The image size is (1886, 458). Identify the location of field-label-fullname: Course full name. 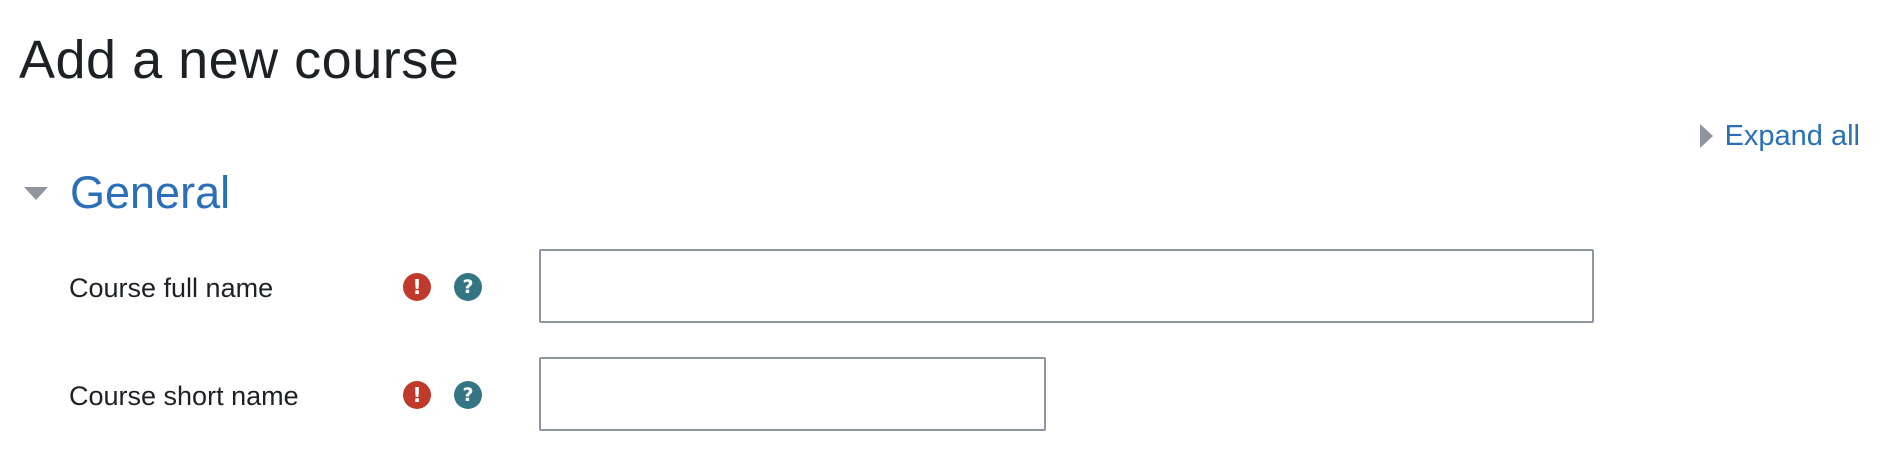
(171, 288).